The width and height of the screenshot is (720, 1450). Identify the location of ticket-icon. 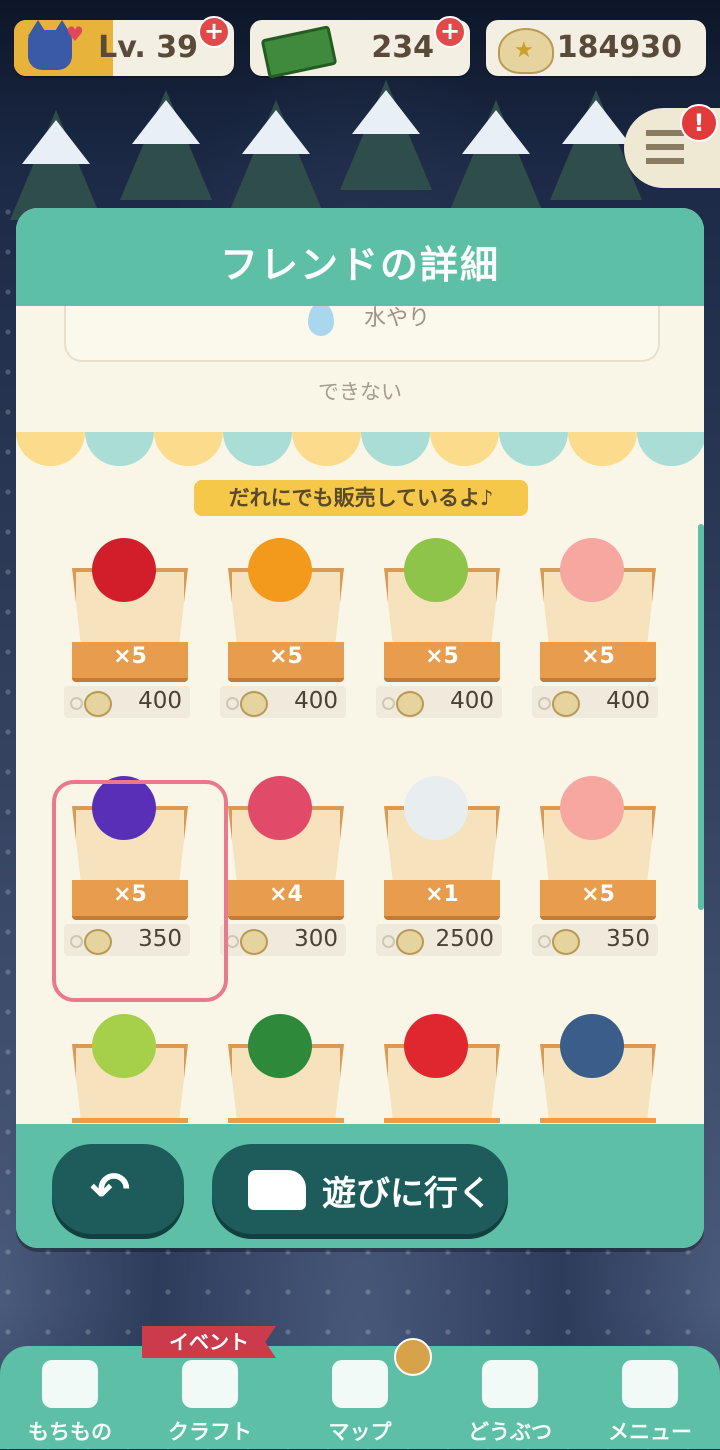
(299, 52).